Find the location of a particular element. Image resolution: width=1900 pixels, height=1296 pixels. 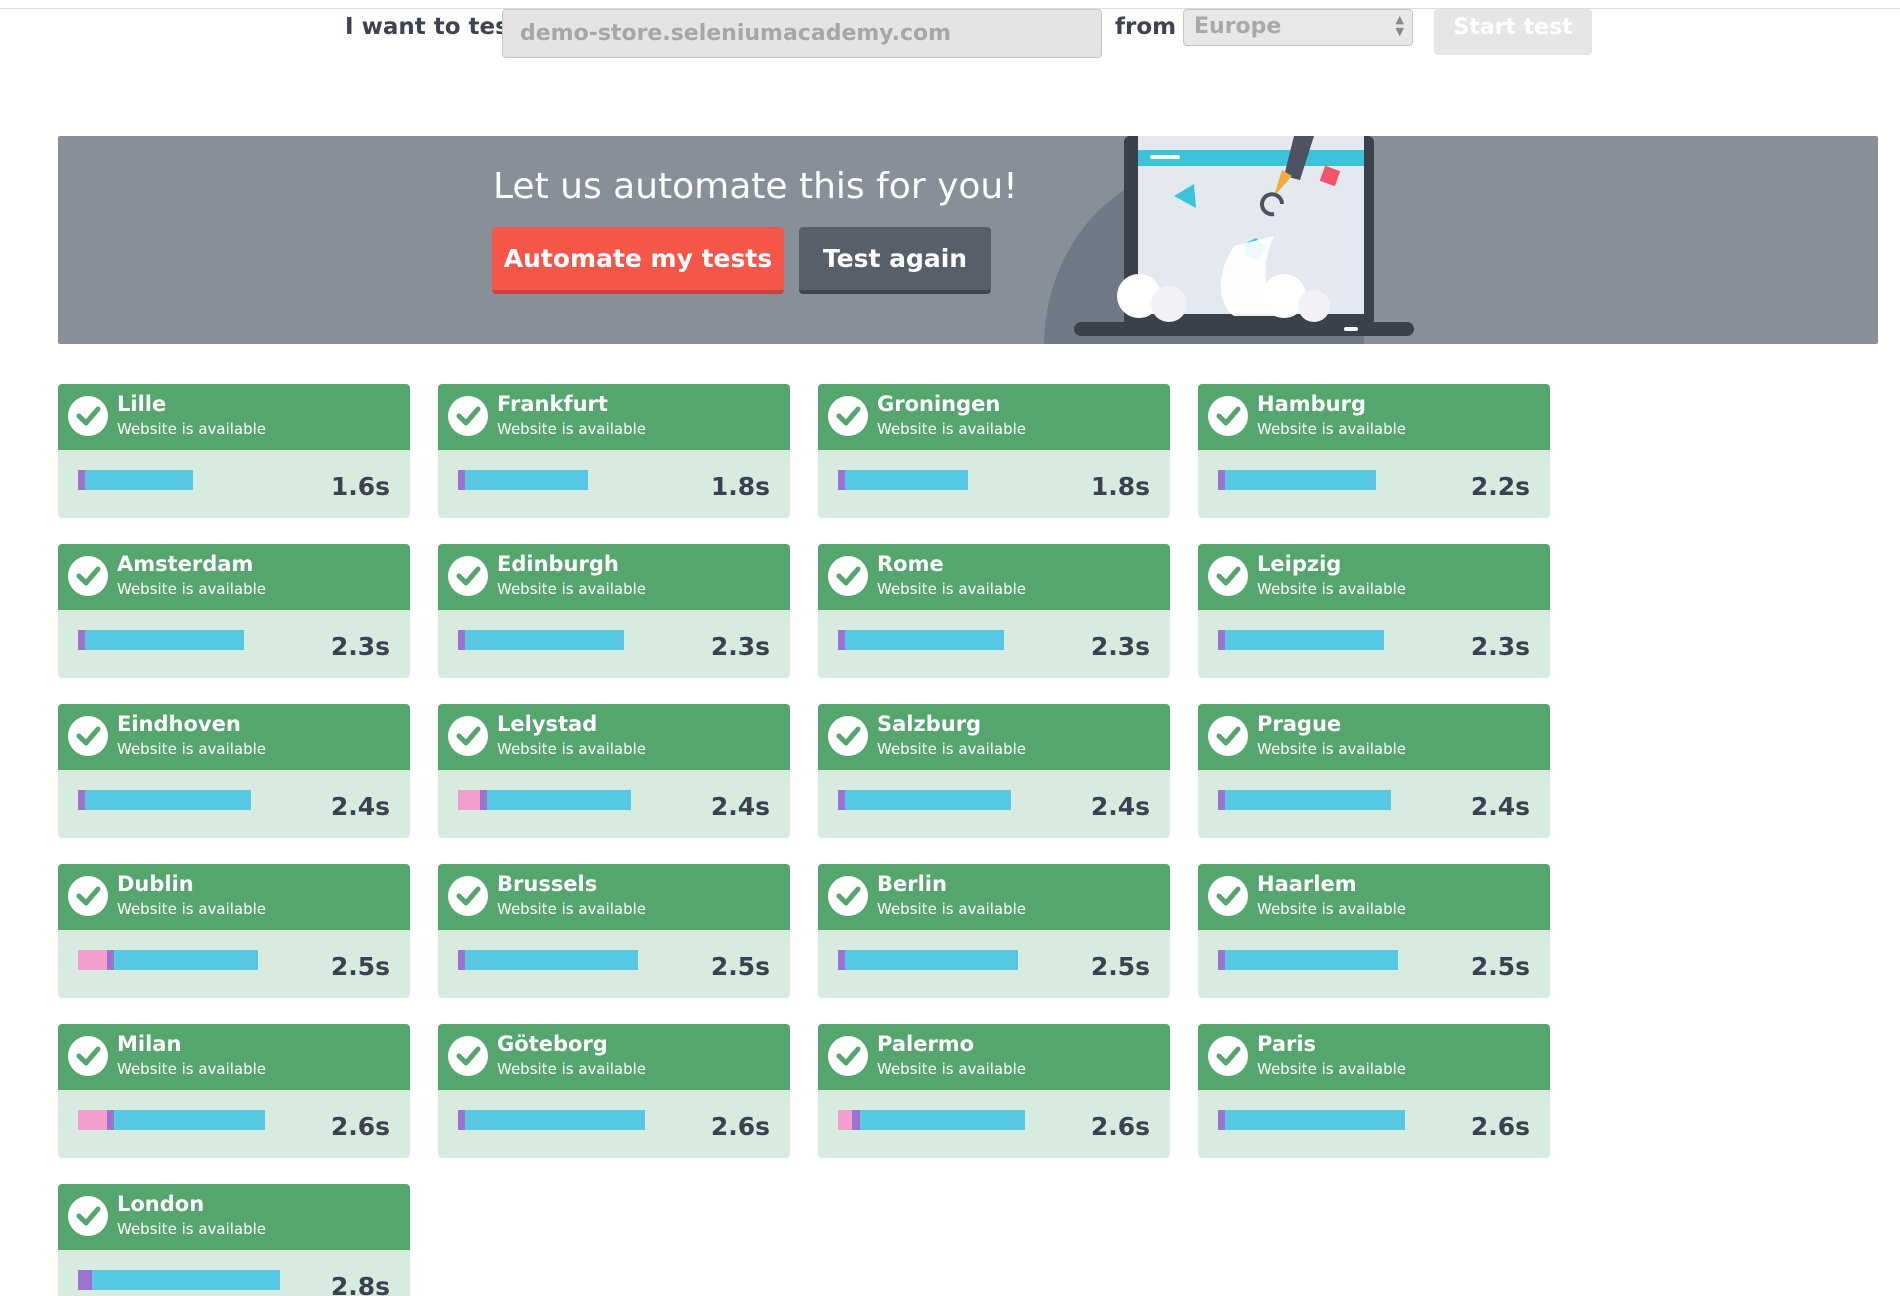

city-name: Eindhoven is located at coordinates (179, 724).